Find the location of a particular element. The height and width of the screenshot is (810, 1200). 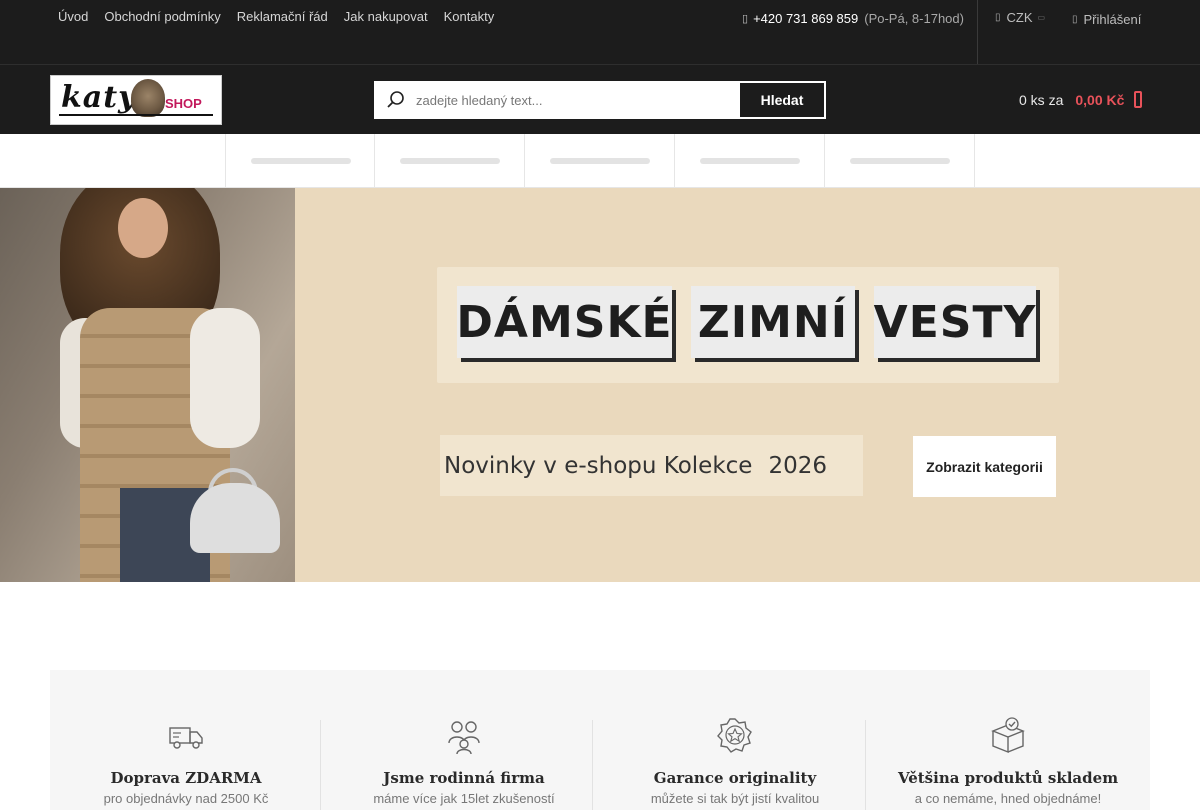

banner-title-word: VESTY is located at coordinates (955, 322).